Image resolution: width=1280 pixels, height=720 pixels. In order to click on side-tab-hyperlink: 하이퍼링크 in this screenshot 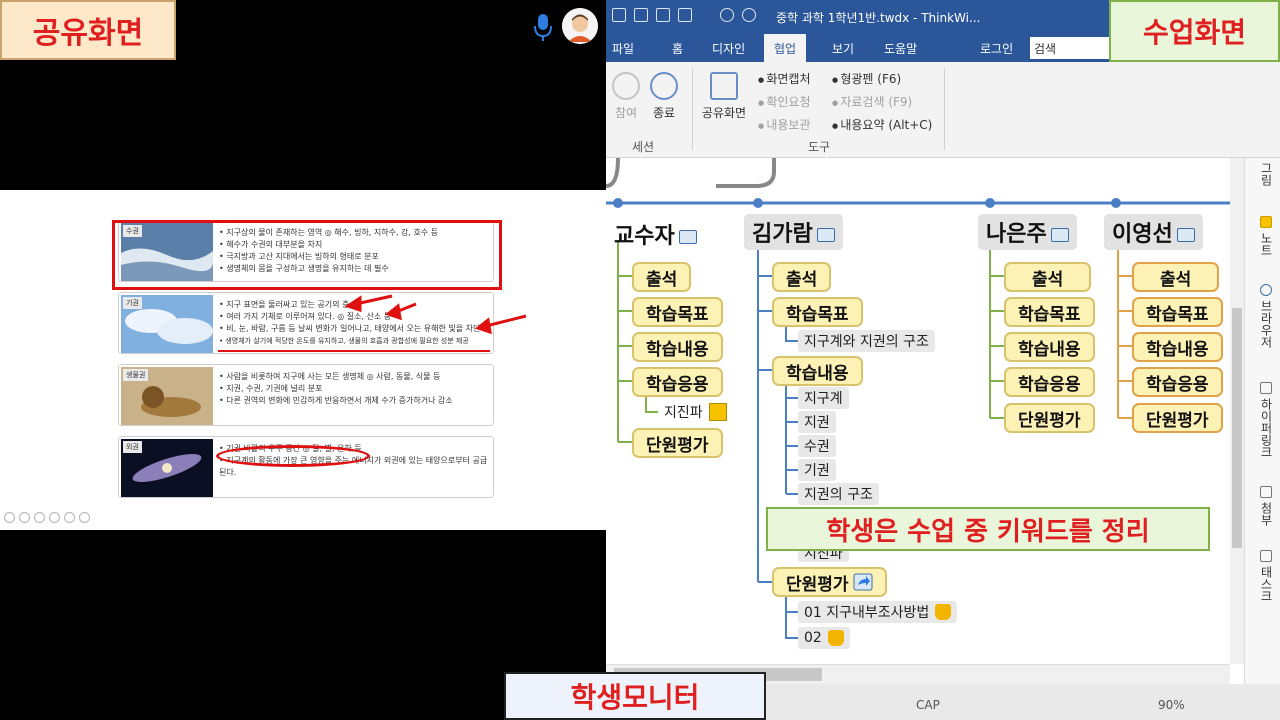, I will do `click(1263, 420)`.